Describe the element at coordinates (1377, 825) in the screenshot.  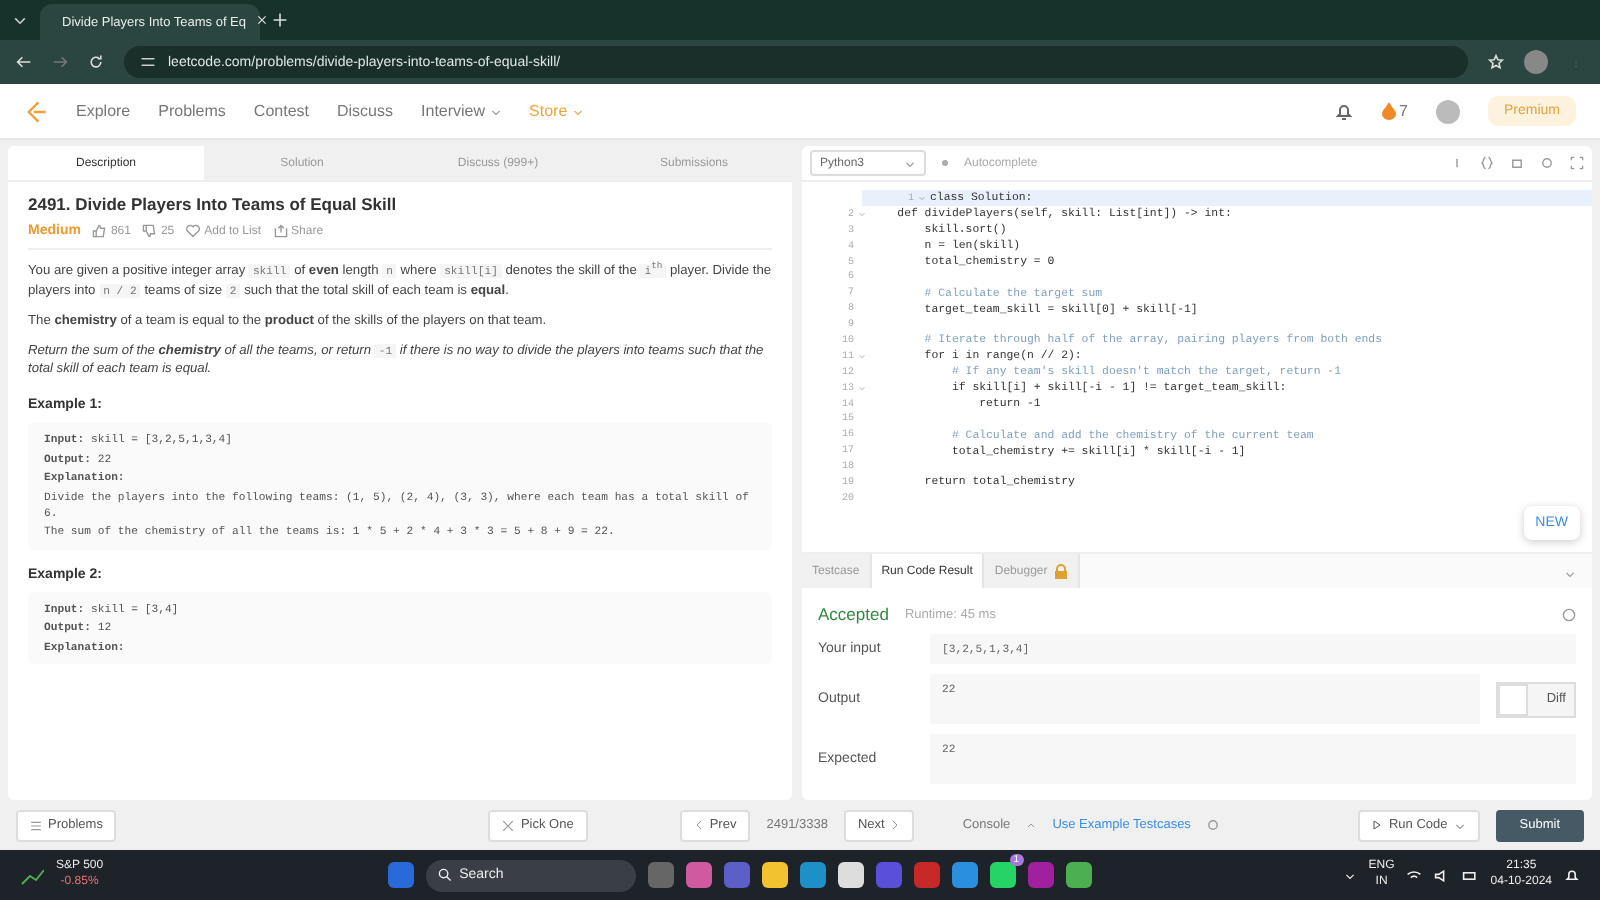
I see `play-icon` at that location.